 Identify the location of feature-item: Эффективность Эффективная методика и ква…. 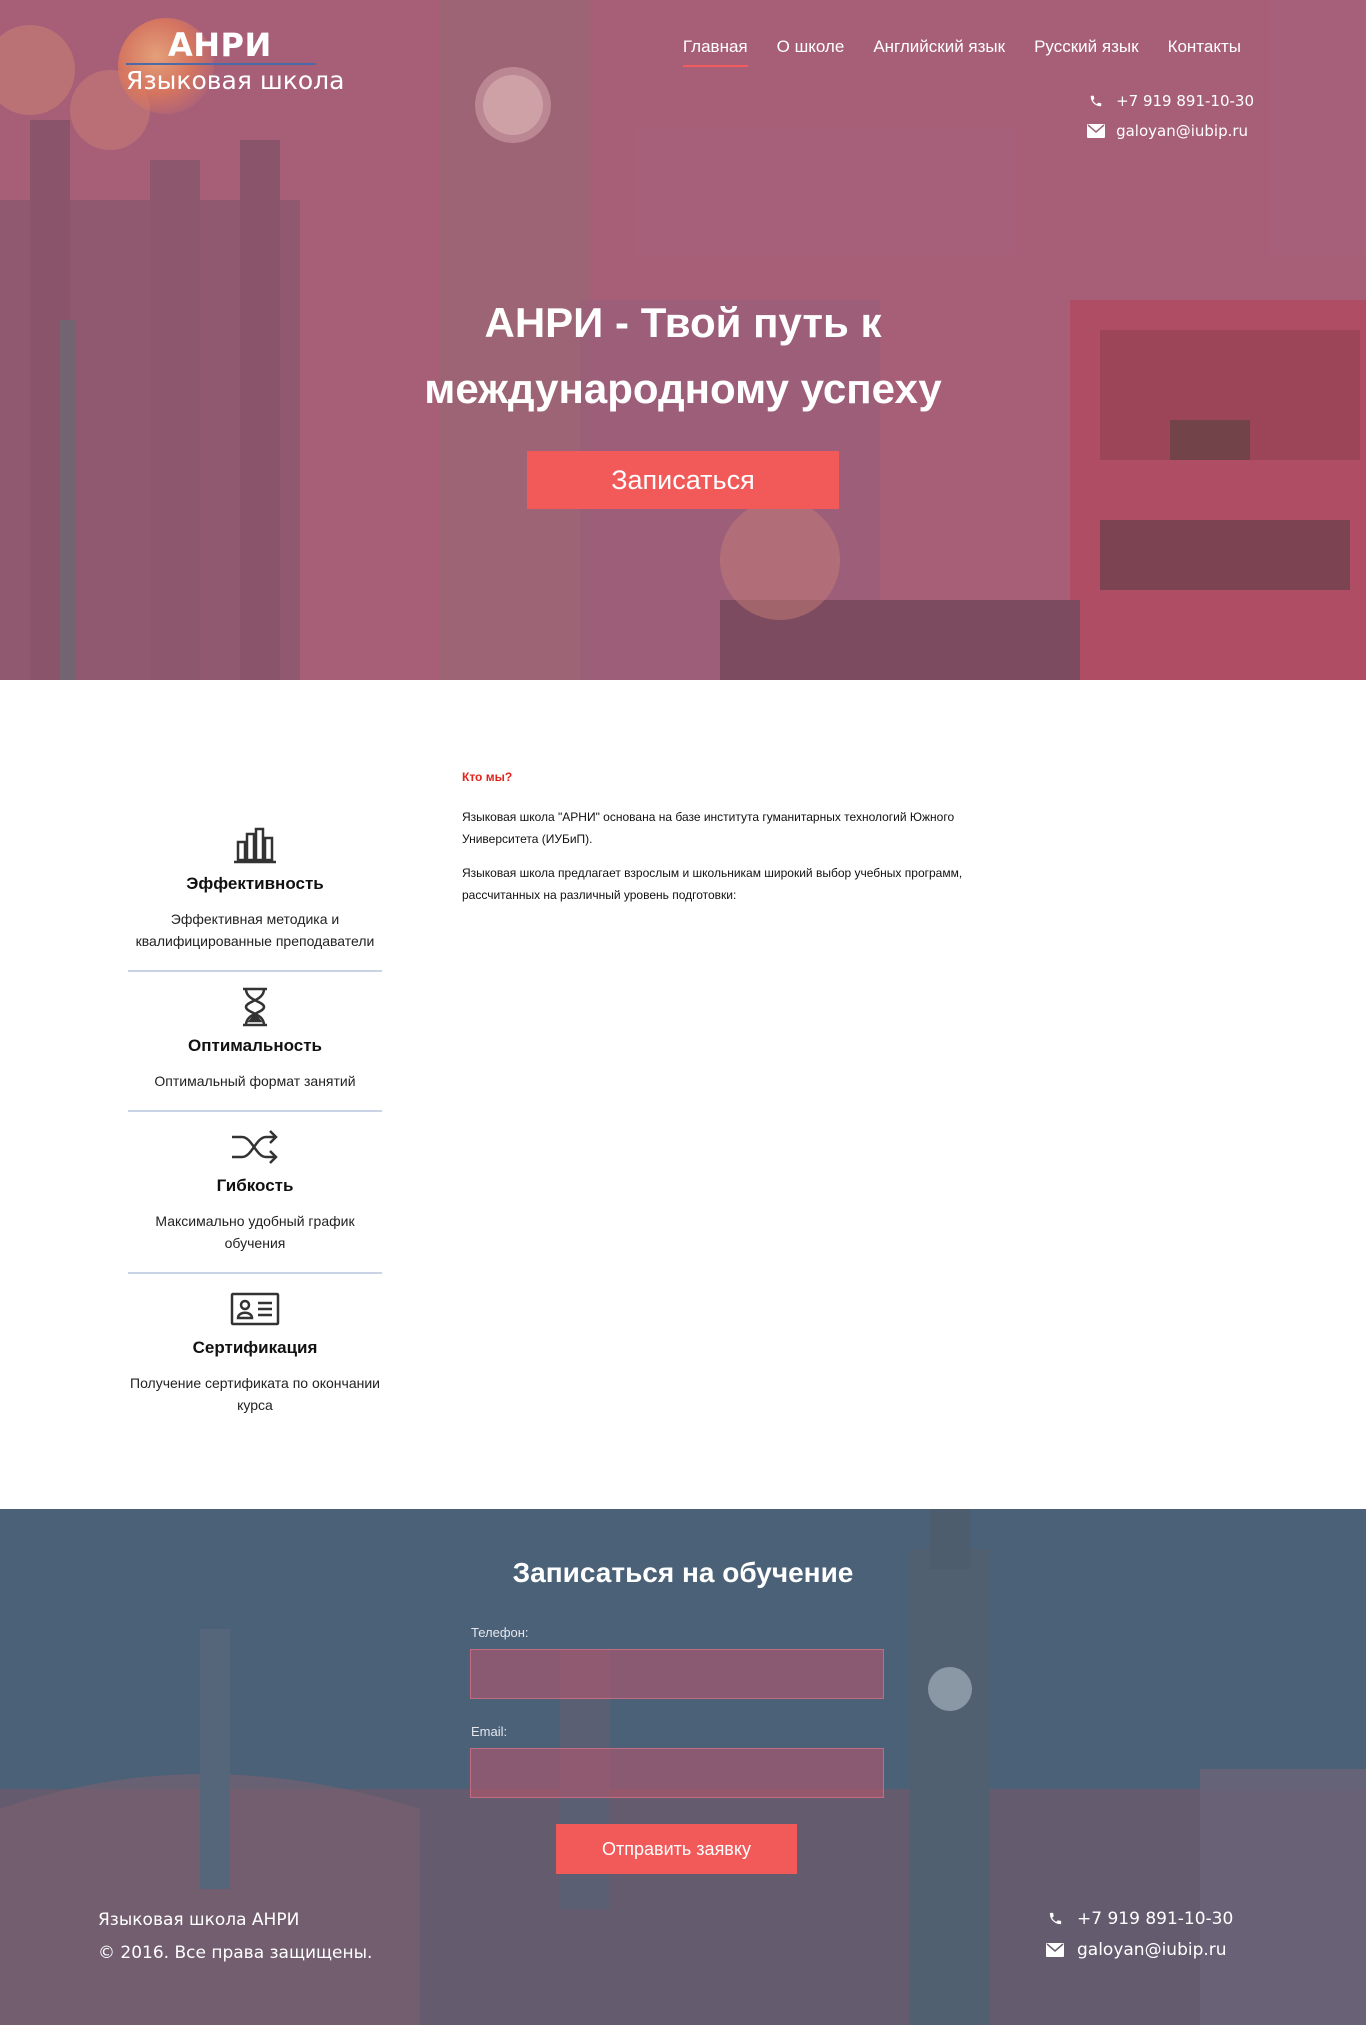
(255, 891).